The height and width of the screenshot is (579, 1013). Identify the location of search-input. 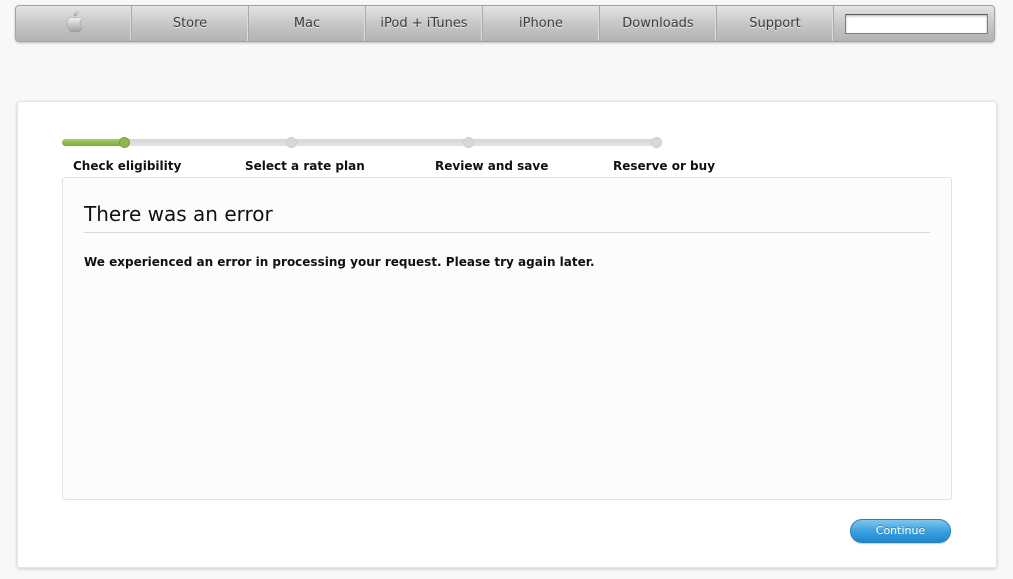
(916, 23).